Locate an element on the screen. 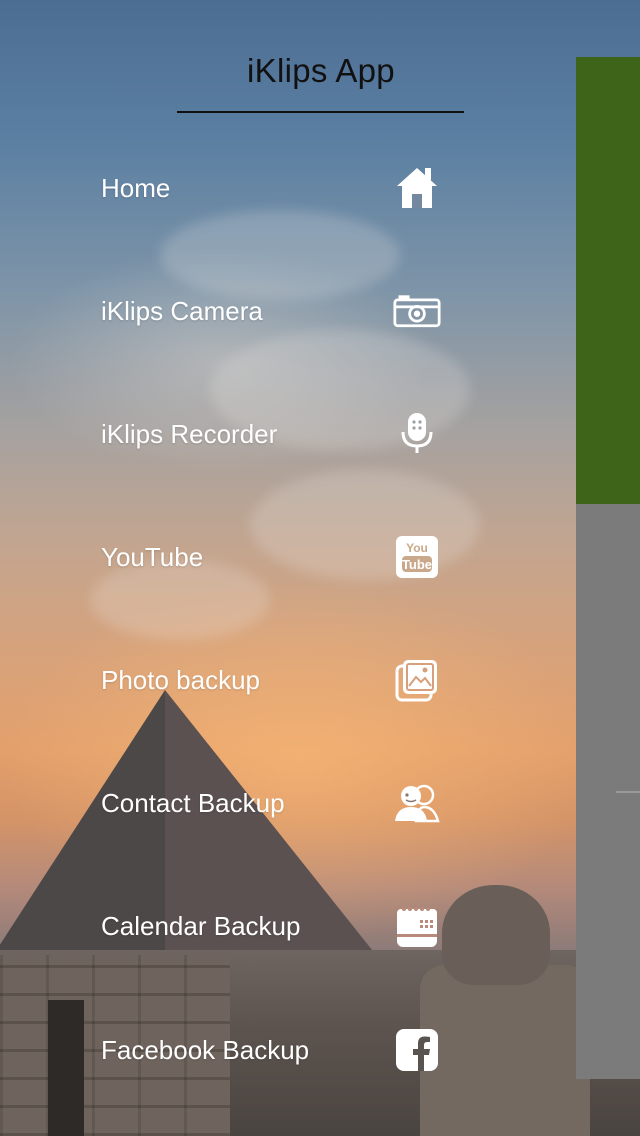  contacts-icon is located at coordinates (417, 803).